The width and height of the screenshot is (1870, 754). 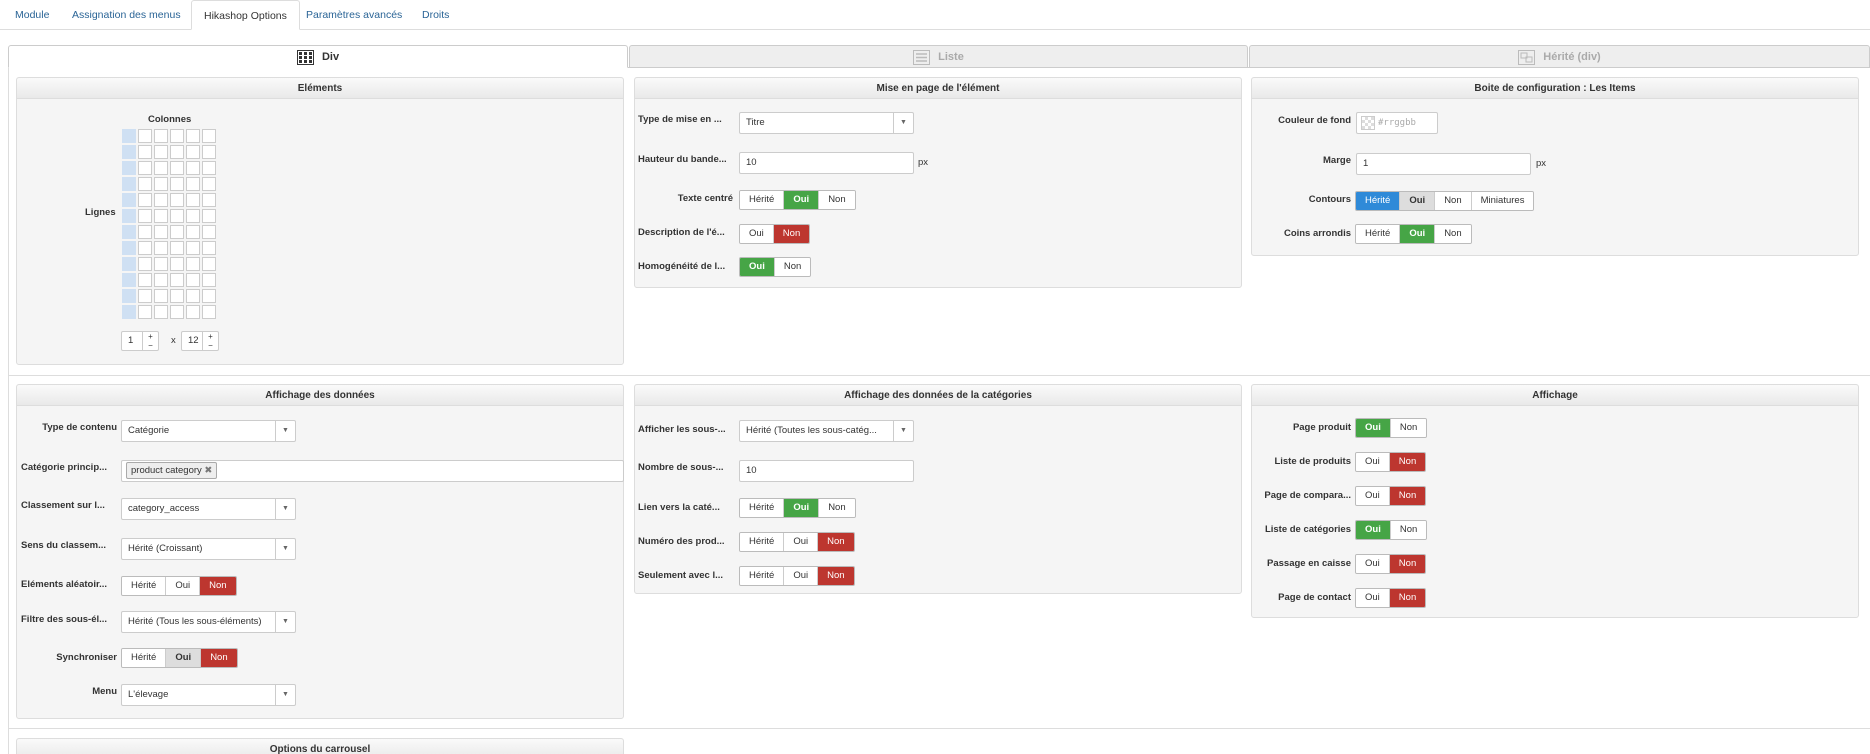 What do you see at coordinates (836, 508) in the screenshot?
I see `lien-non: Non` at bounding box center [836, 508].